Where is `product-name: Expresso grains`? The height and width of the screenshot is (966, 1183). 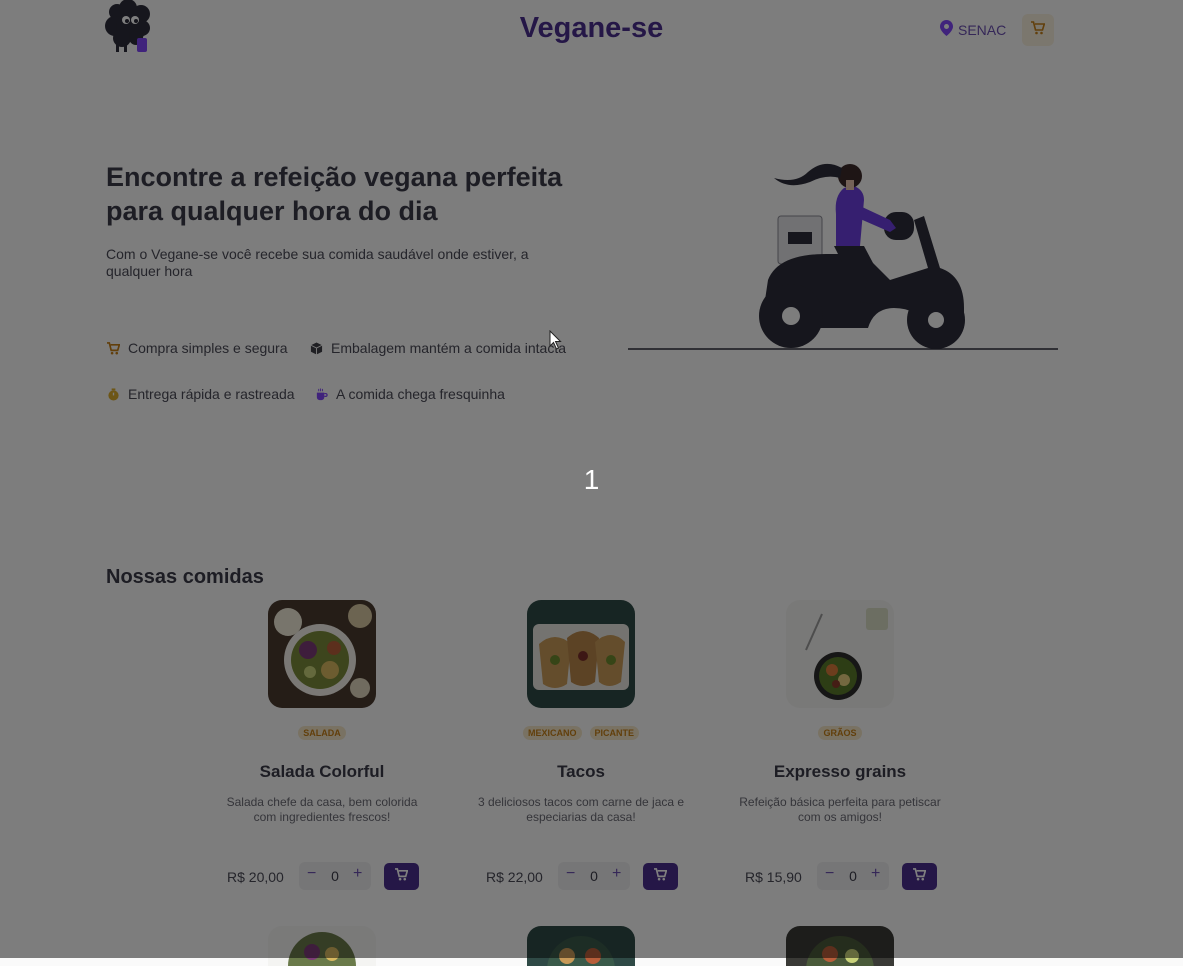
product-name: Expresso grains is located at coordinates (840, 771).